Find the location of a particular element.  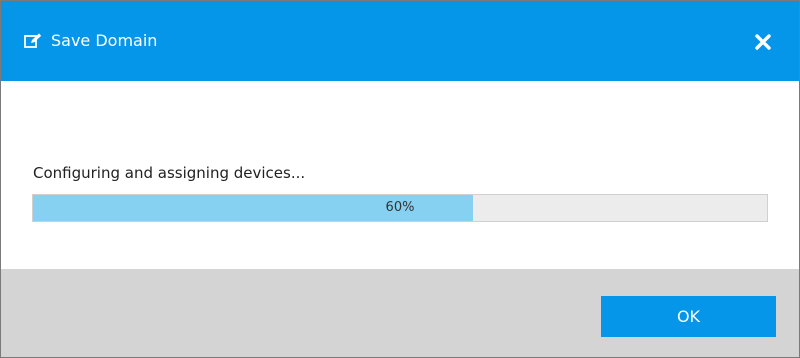

progress-bar: 60% is located at coordinates (400, 208).